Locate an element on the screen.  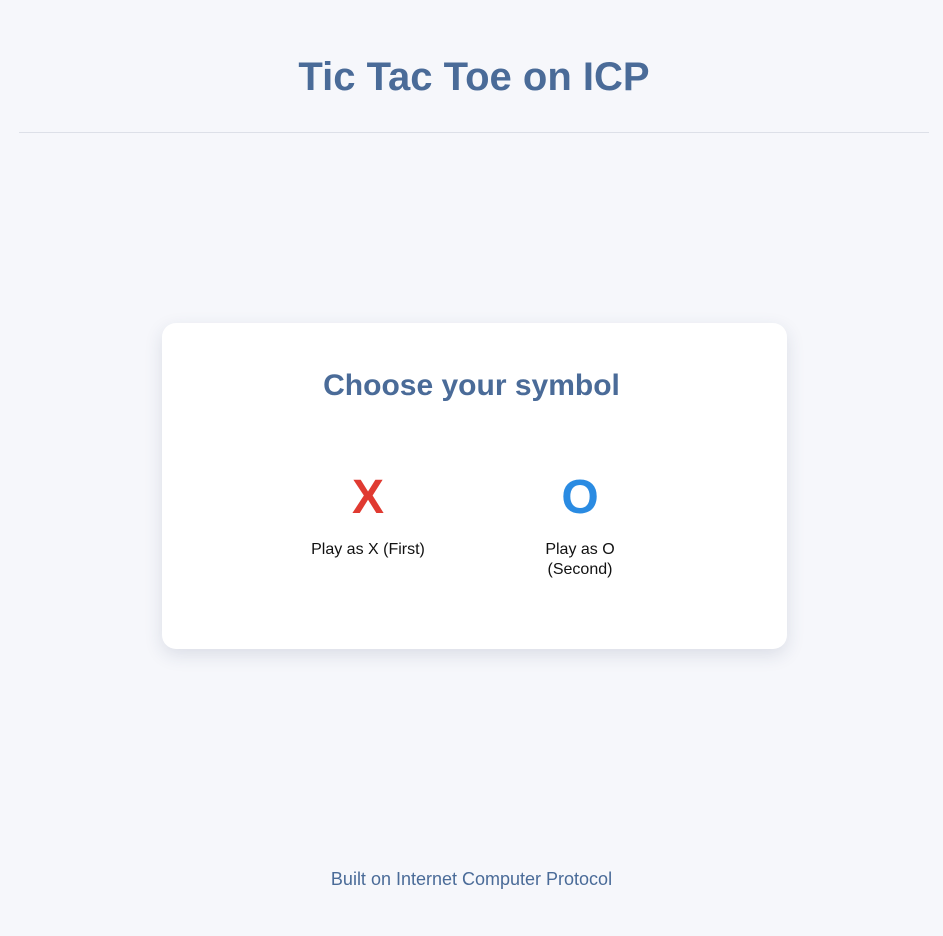
page-header: Tic Tac Toe on ICP is located at coordinates (474, 66).